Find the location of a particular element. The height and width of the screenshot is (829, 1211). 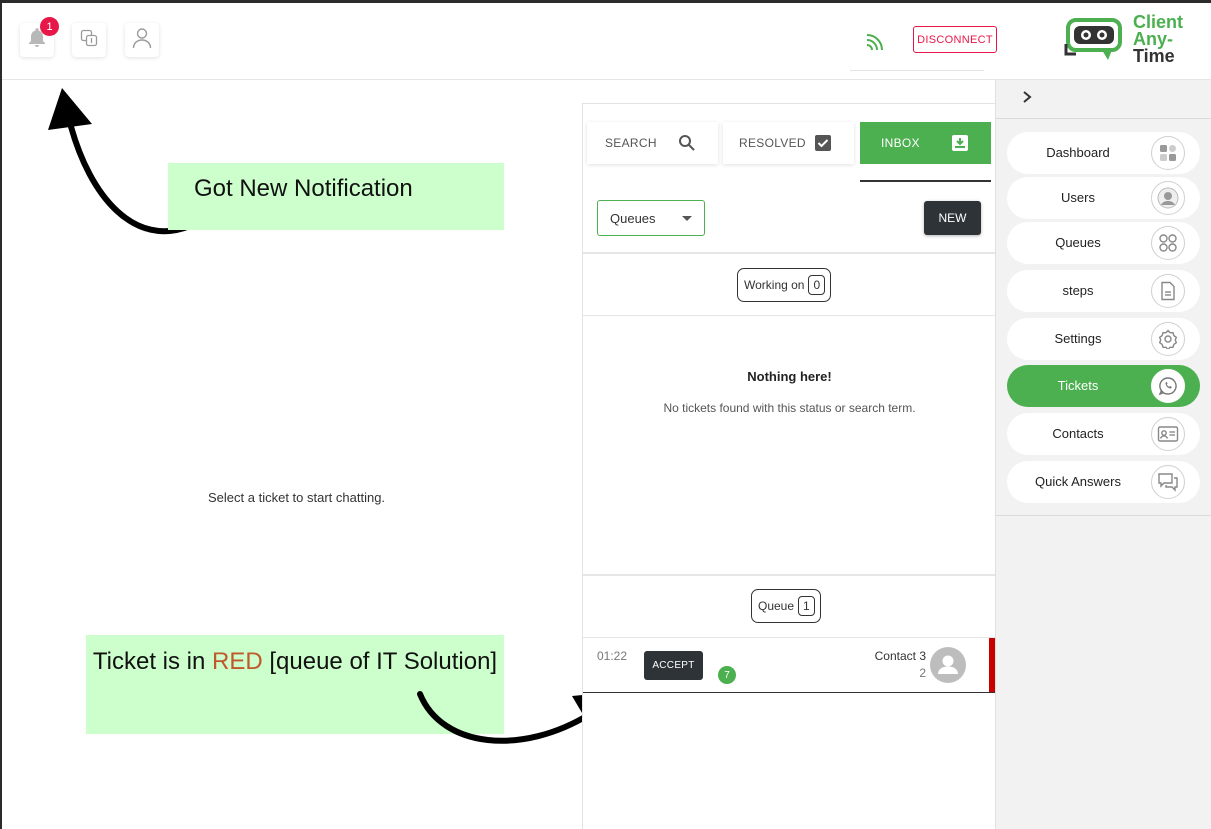

queue-label: Queue is located at coordinates (776, 606).